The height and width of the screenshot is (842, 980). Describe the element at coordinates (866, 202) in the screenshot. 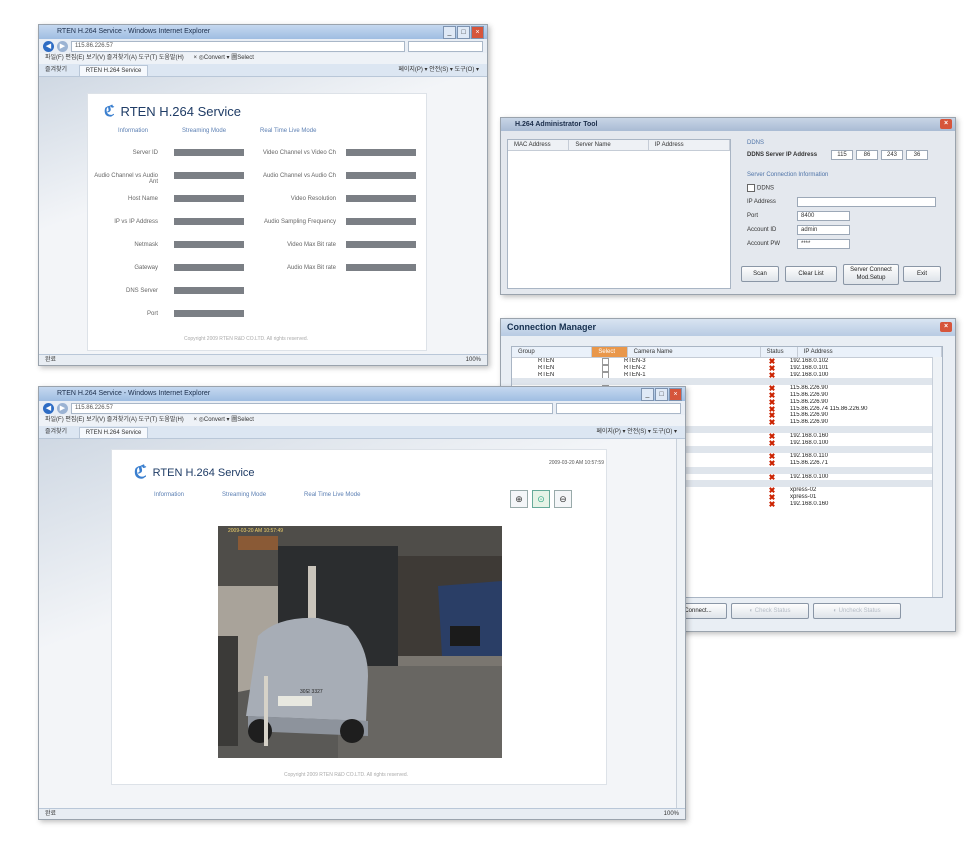

I see `ip-address-select` at that location.